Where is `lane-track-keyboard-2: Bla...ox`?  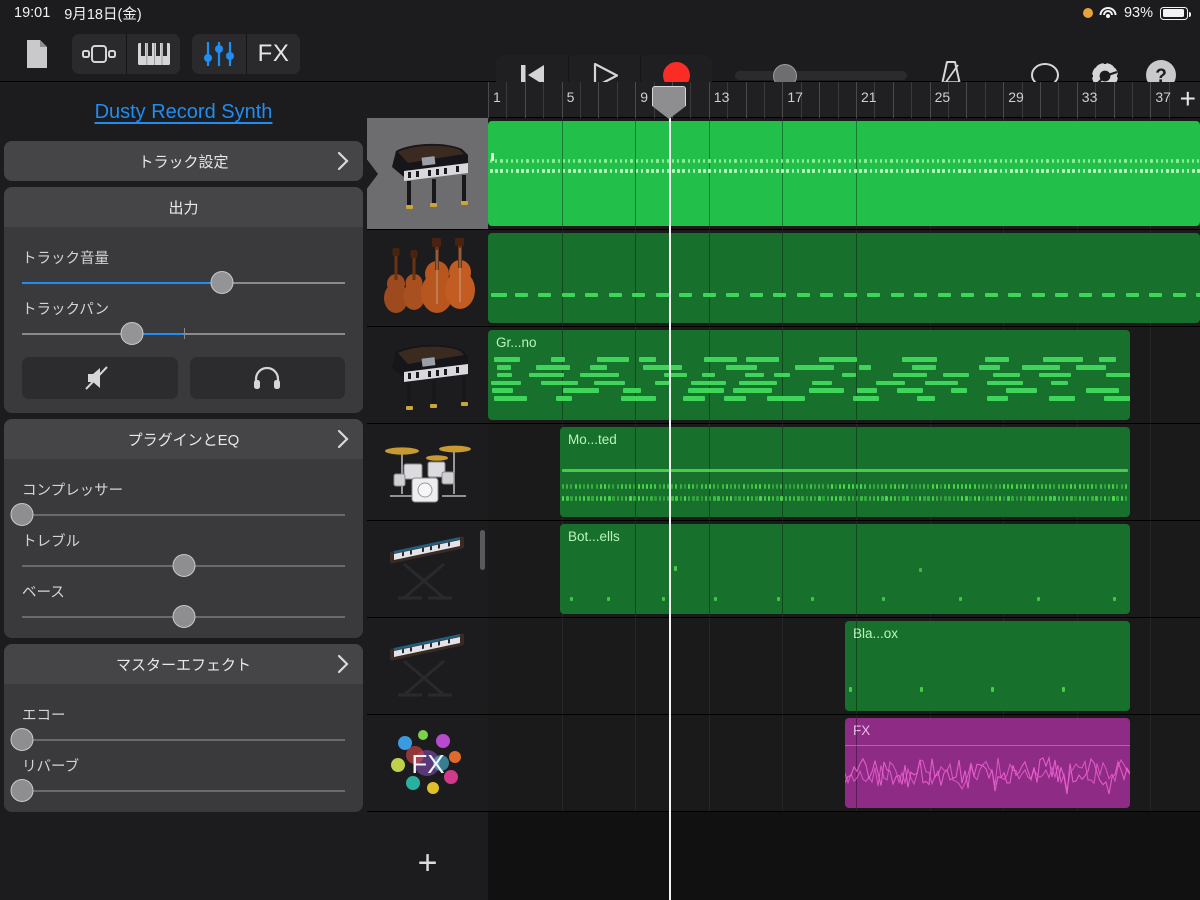 lane-track-keyboard-2: Bla...ox is located at coordinates (844, 666).